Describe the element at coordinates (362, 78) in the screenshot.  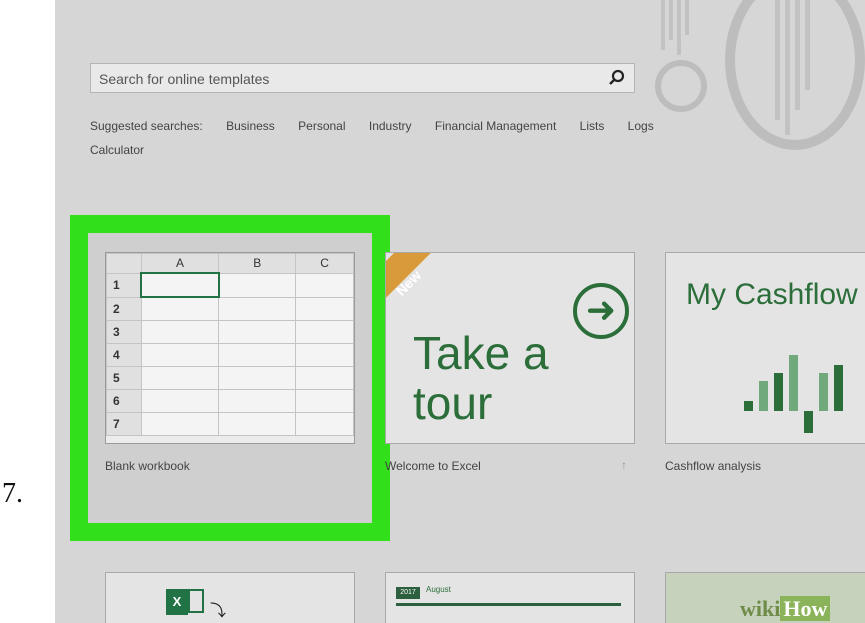
I see `search-input: Search for online templates` at that location.